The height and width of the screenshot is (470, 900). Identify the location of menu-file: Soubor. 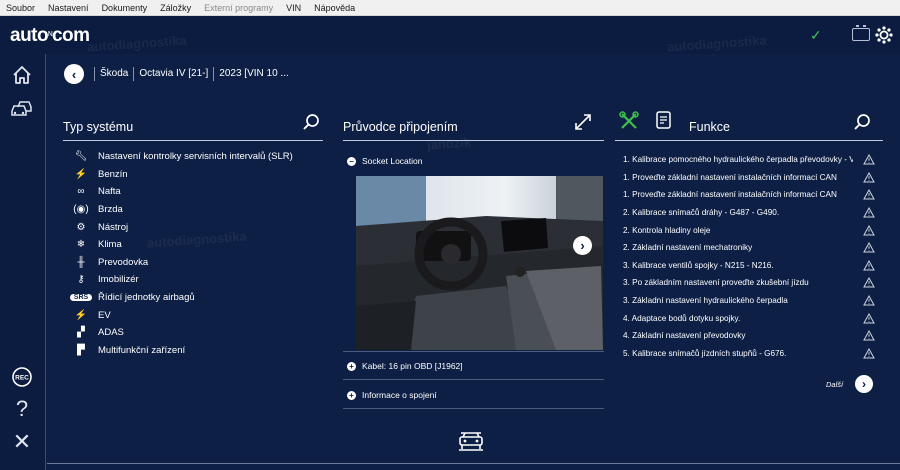
(20, 8).